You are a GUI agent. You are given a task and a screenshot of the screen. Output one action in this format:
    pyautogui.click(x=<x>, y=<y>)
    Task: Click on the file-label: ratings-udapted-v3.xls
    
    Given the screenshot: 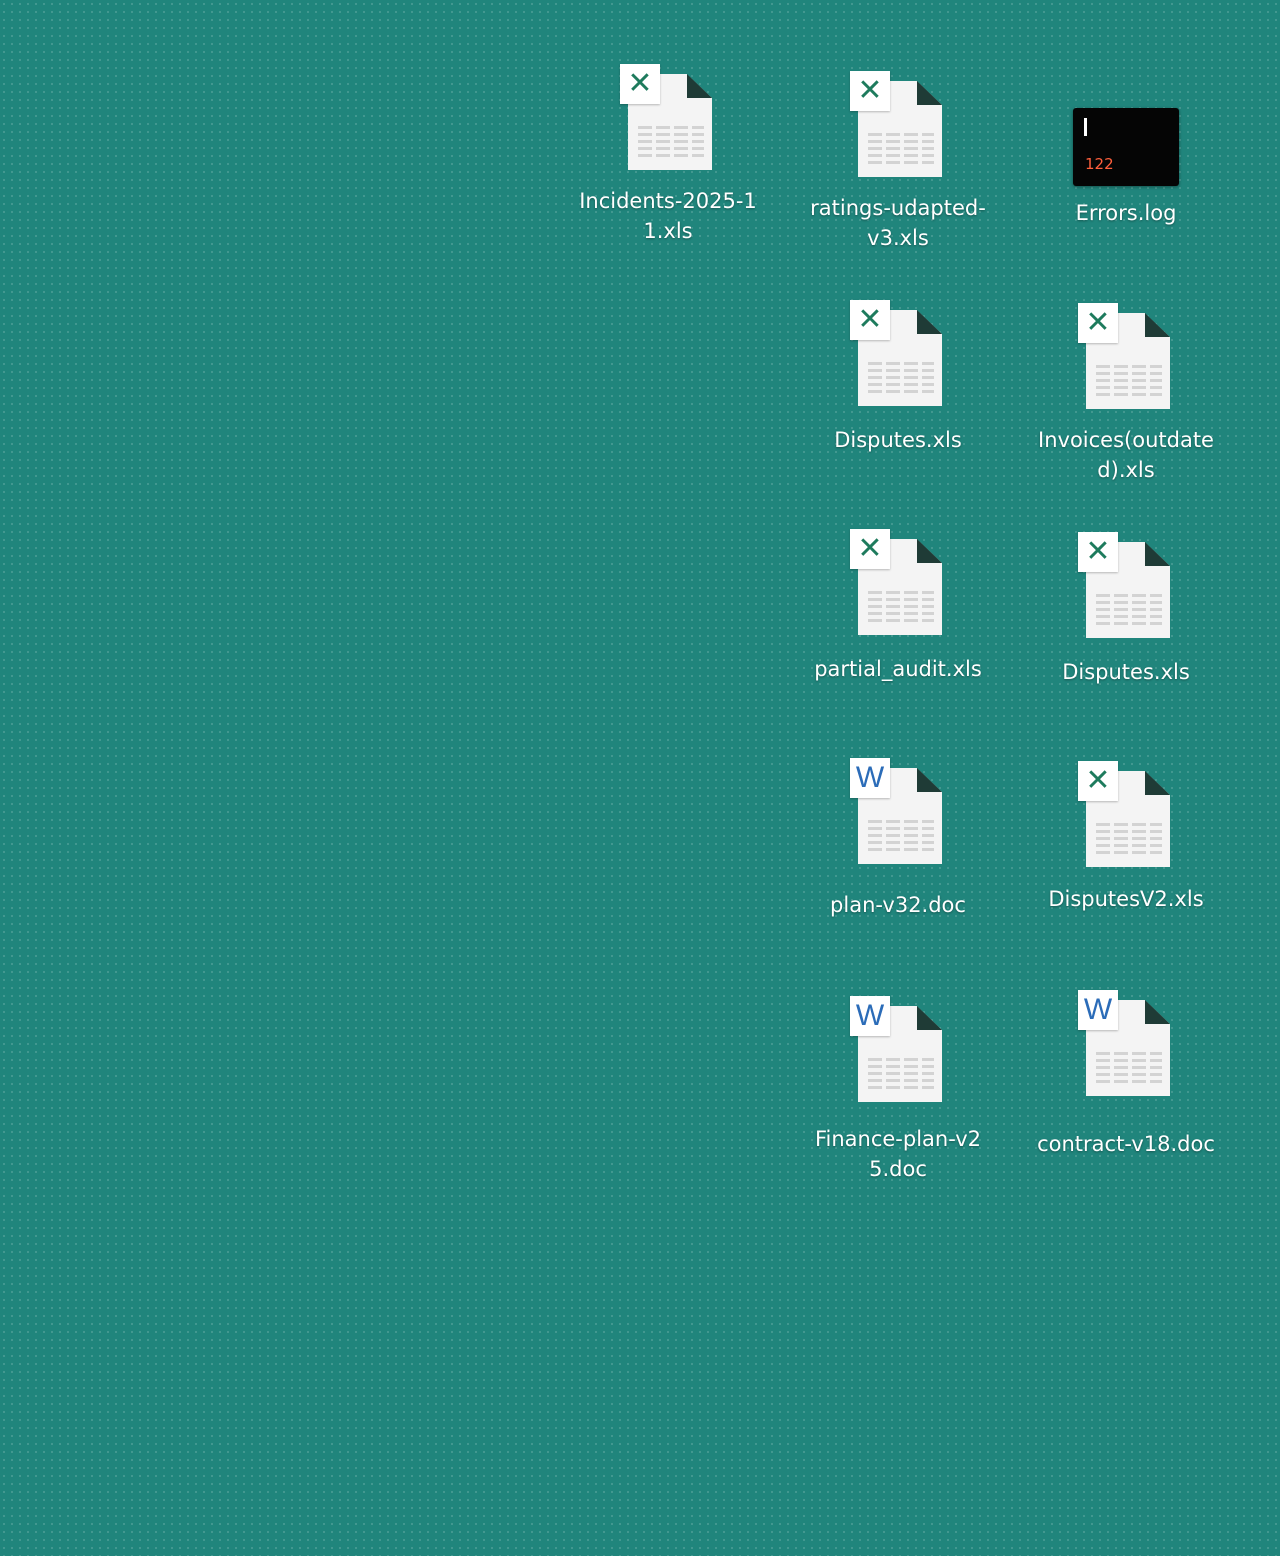 What is the action you would take?
    pyautogui.click(x=898, y=223)
    